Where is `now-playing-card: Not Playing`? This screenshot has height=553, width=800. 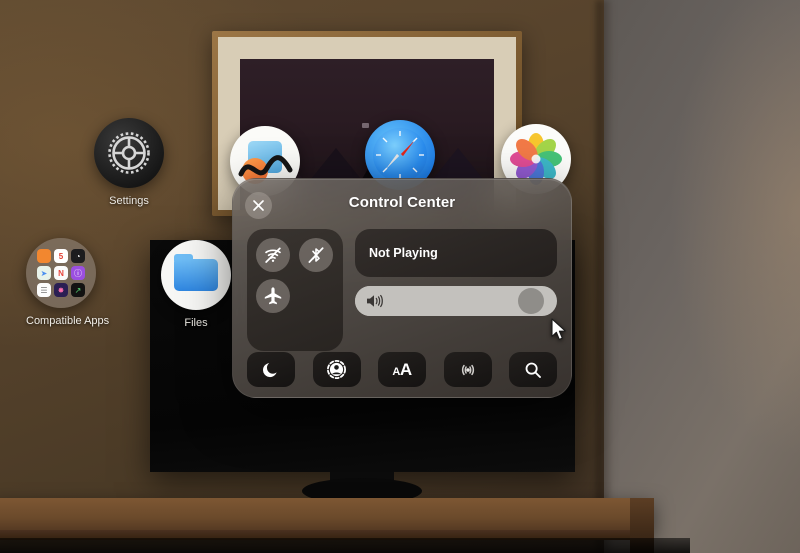
now-playing-card: Not Playing is located at coordinates (456, 253).